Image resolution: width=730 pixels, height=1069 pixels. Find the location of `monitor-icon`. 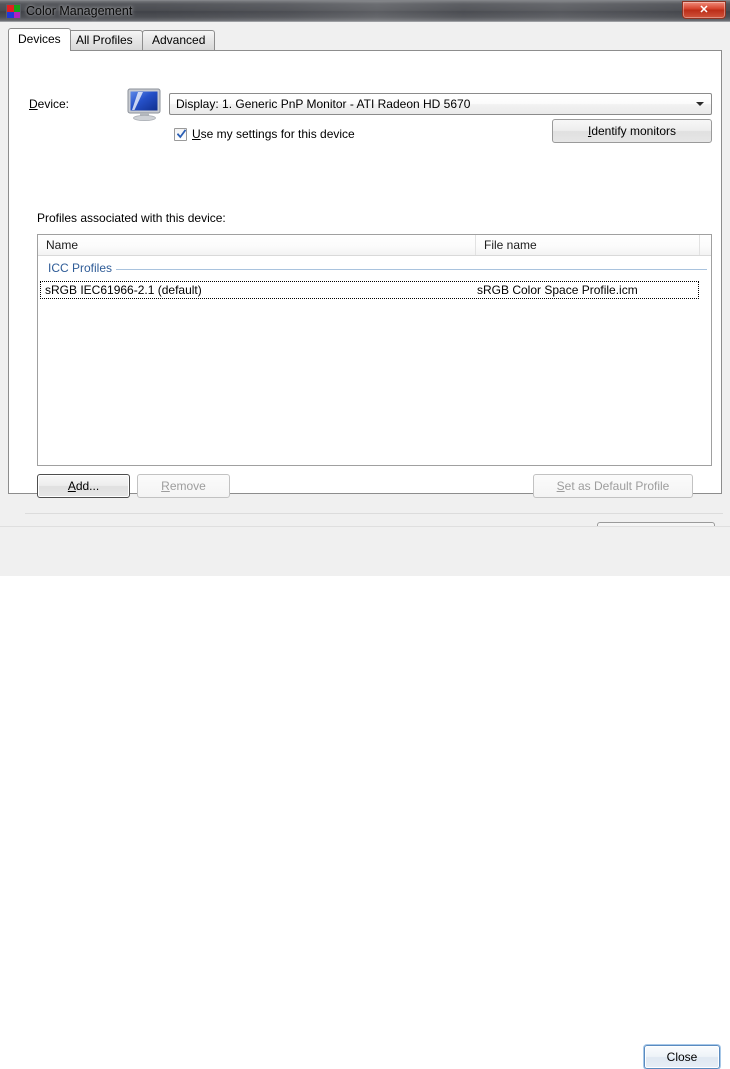

monitor-icon is located at coordinates (145, 105).